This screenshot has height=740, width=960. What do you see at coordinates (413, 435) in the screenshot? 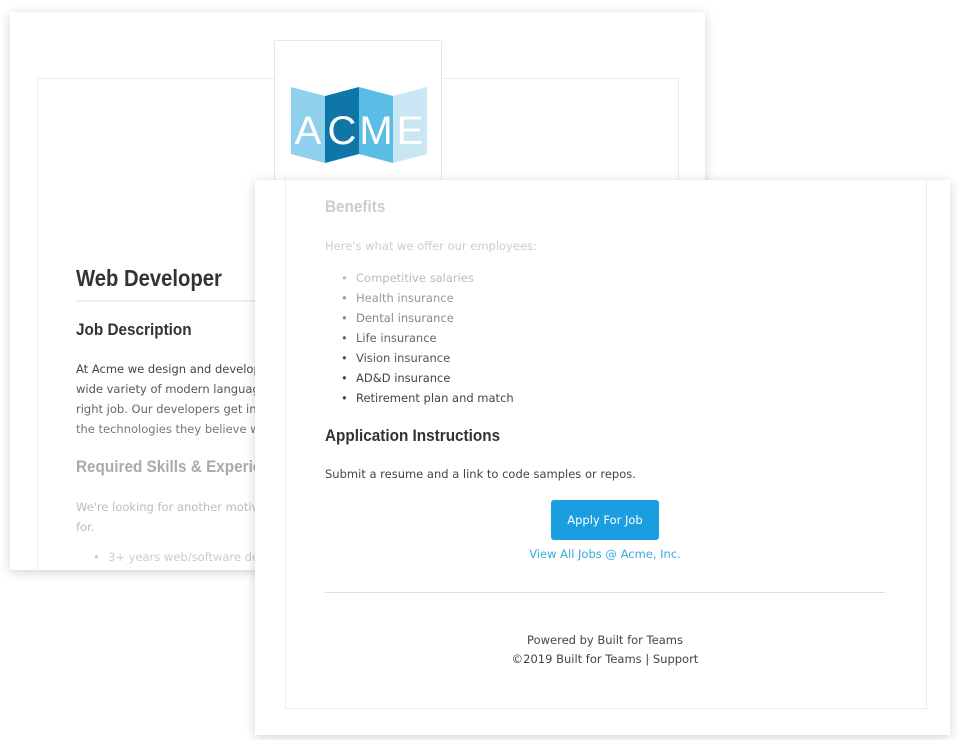
I see `application-heading: Application Instructions` at bounding box center [413, 435].